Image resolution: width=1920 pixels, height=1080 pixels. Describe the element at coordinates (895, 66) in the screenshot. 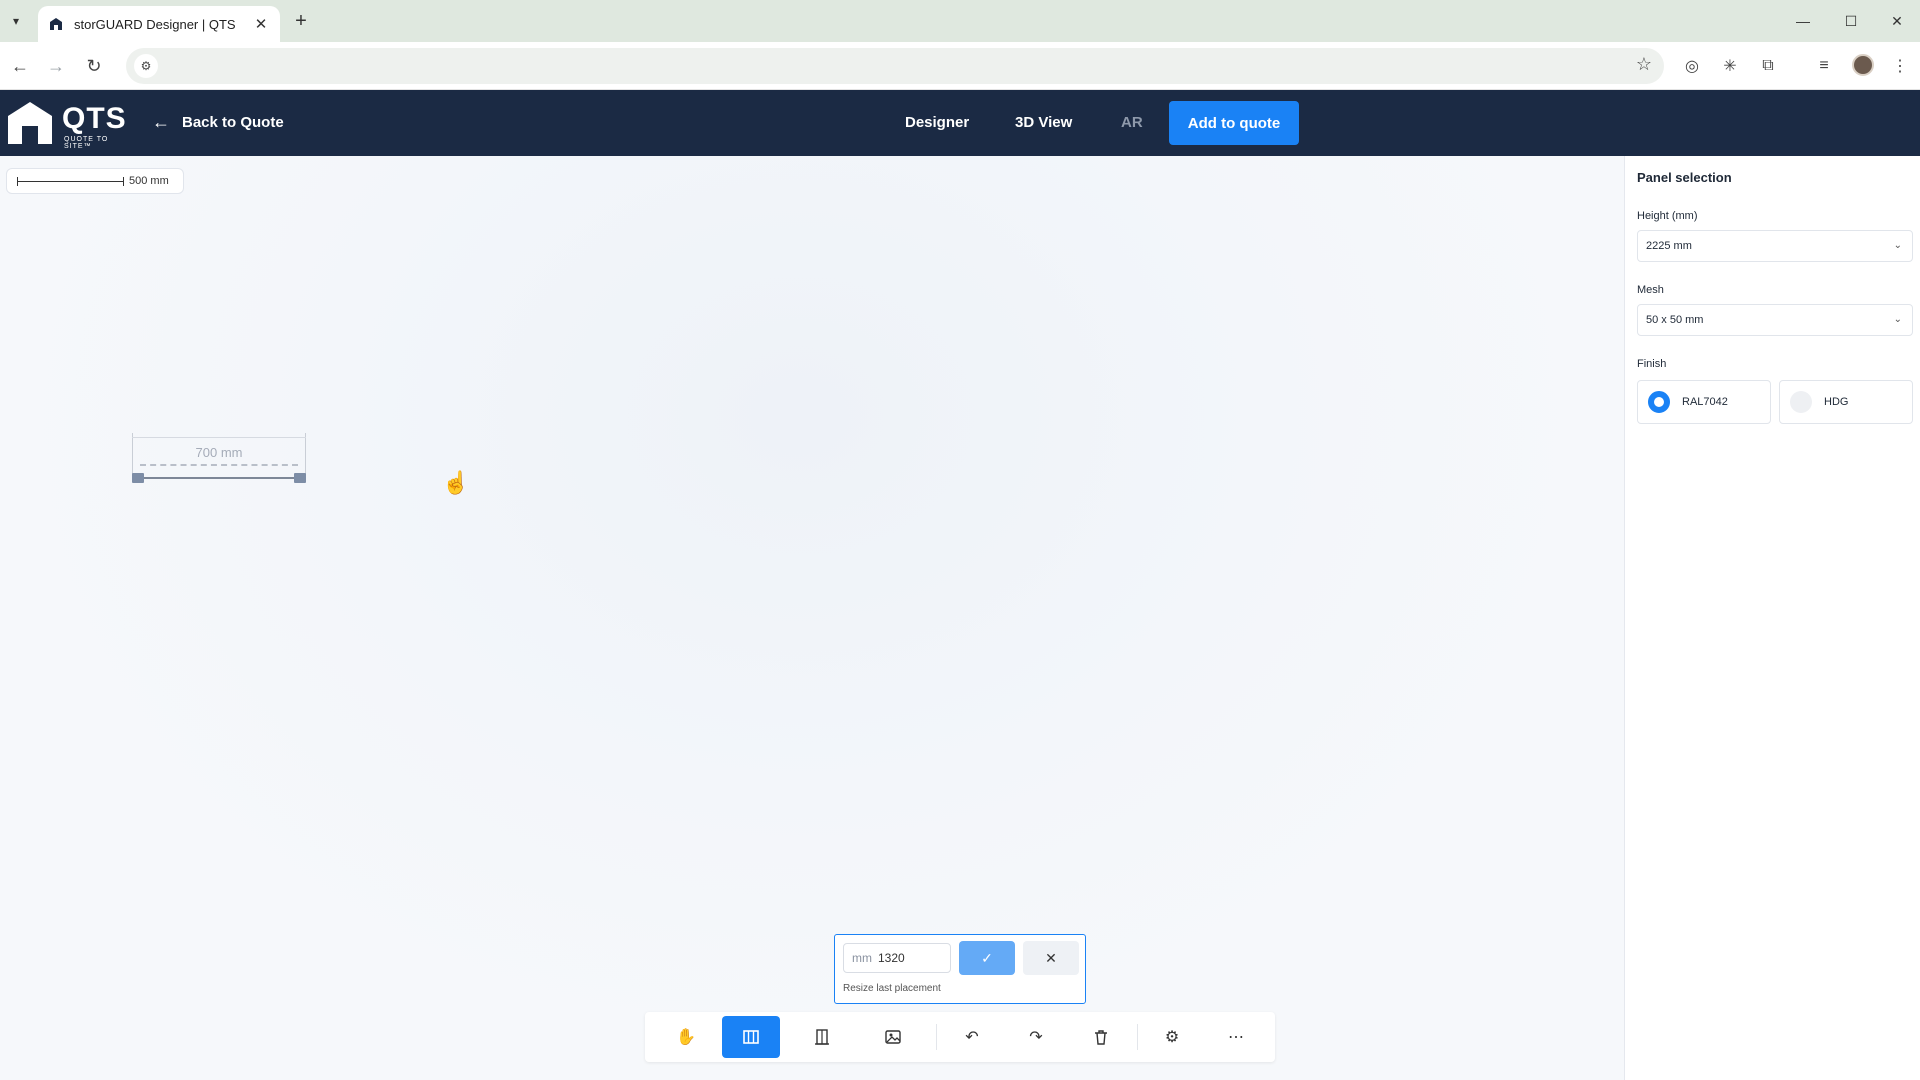

I see `address-bar: ⚙ ☆` at that location.